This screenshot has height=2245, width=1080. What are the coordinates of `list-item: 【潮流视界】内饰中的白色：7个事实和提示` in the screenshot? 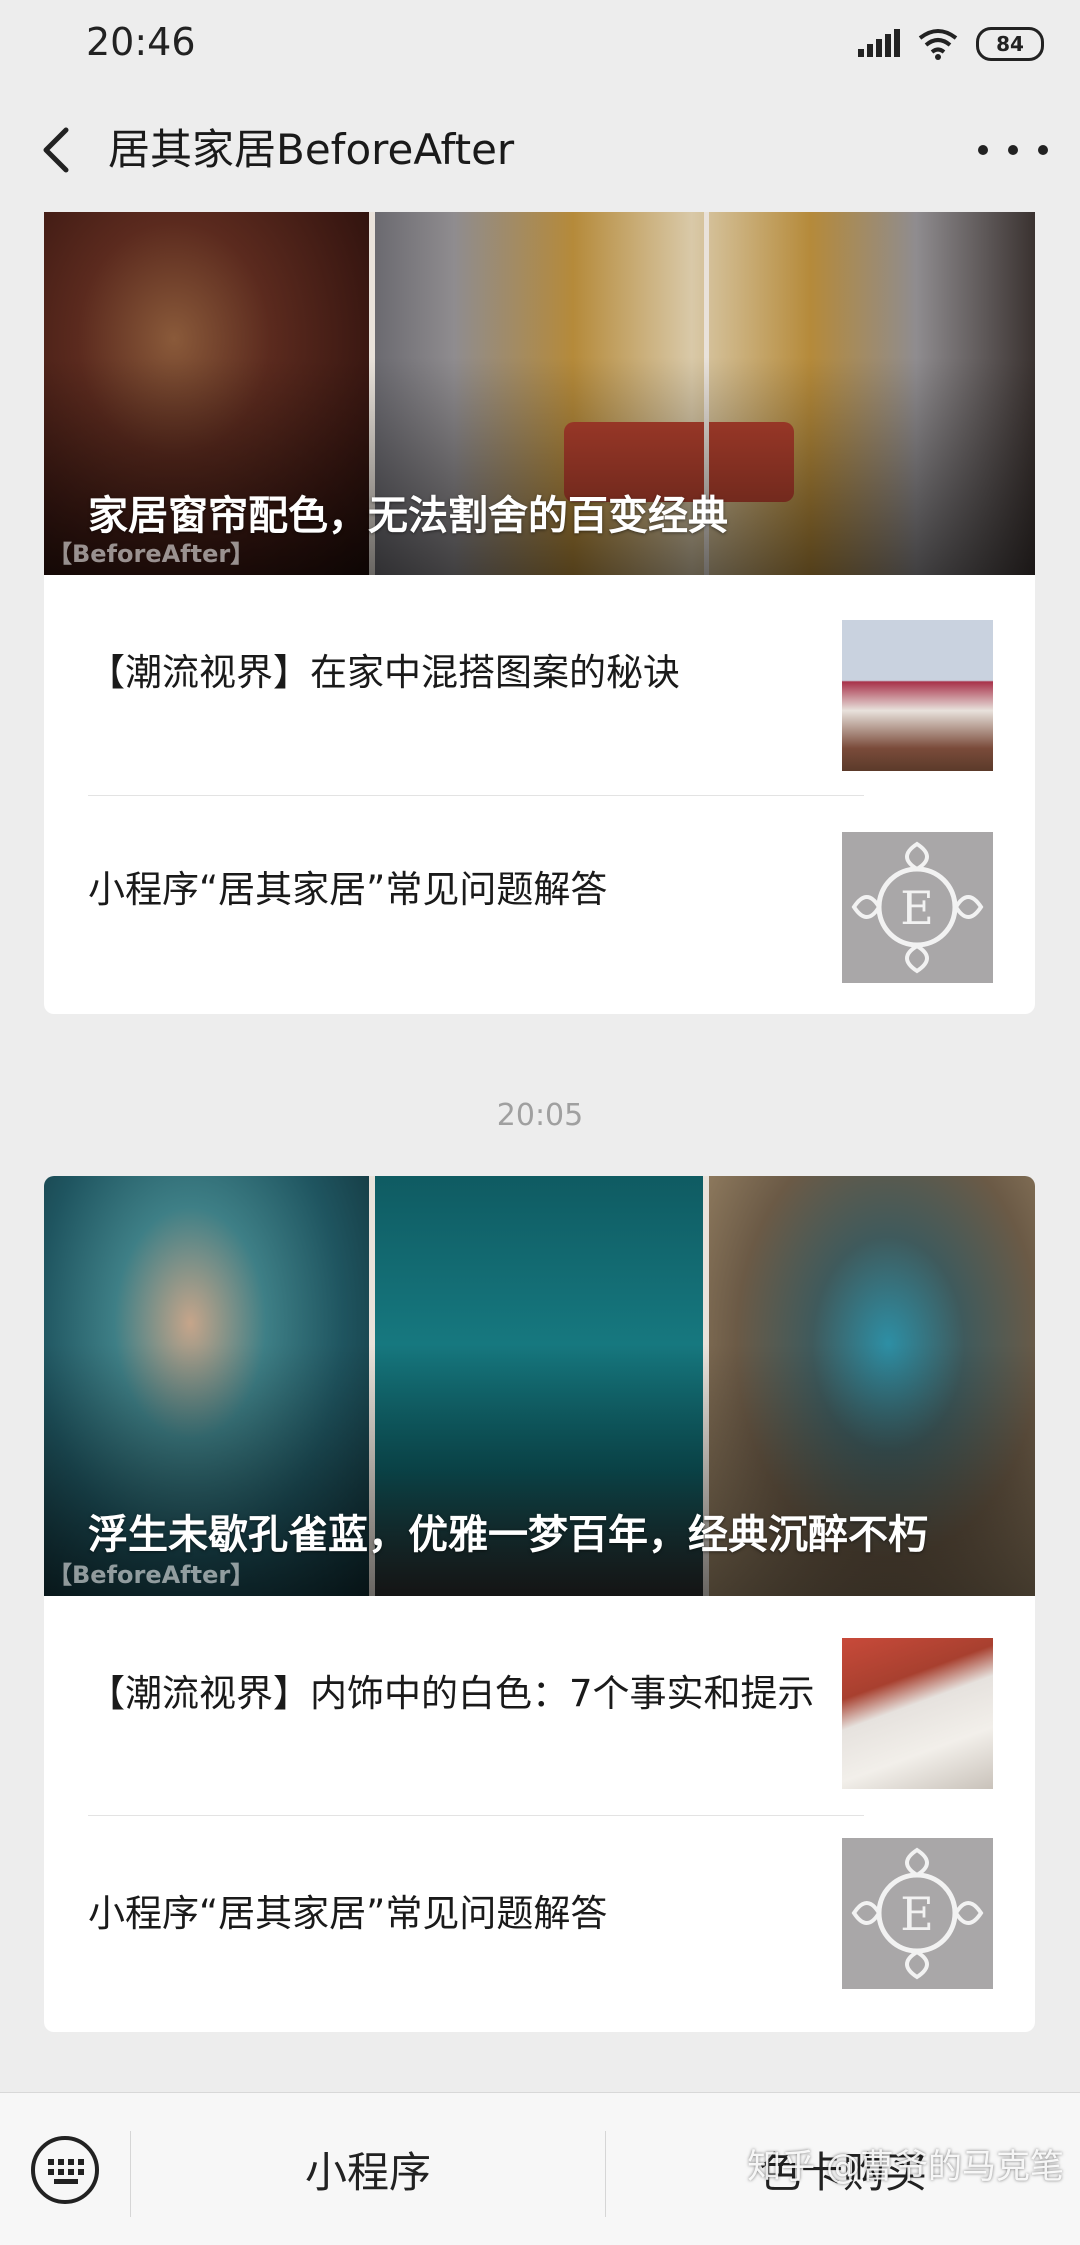 It's located at (539, 1694).